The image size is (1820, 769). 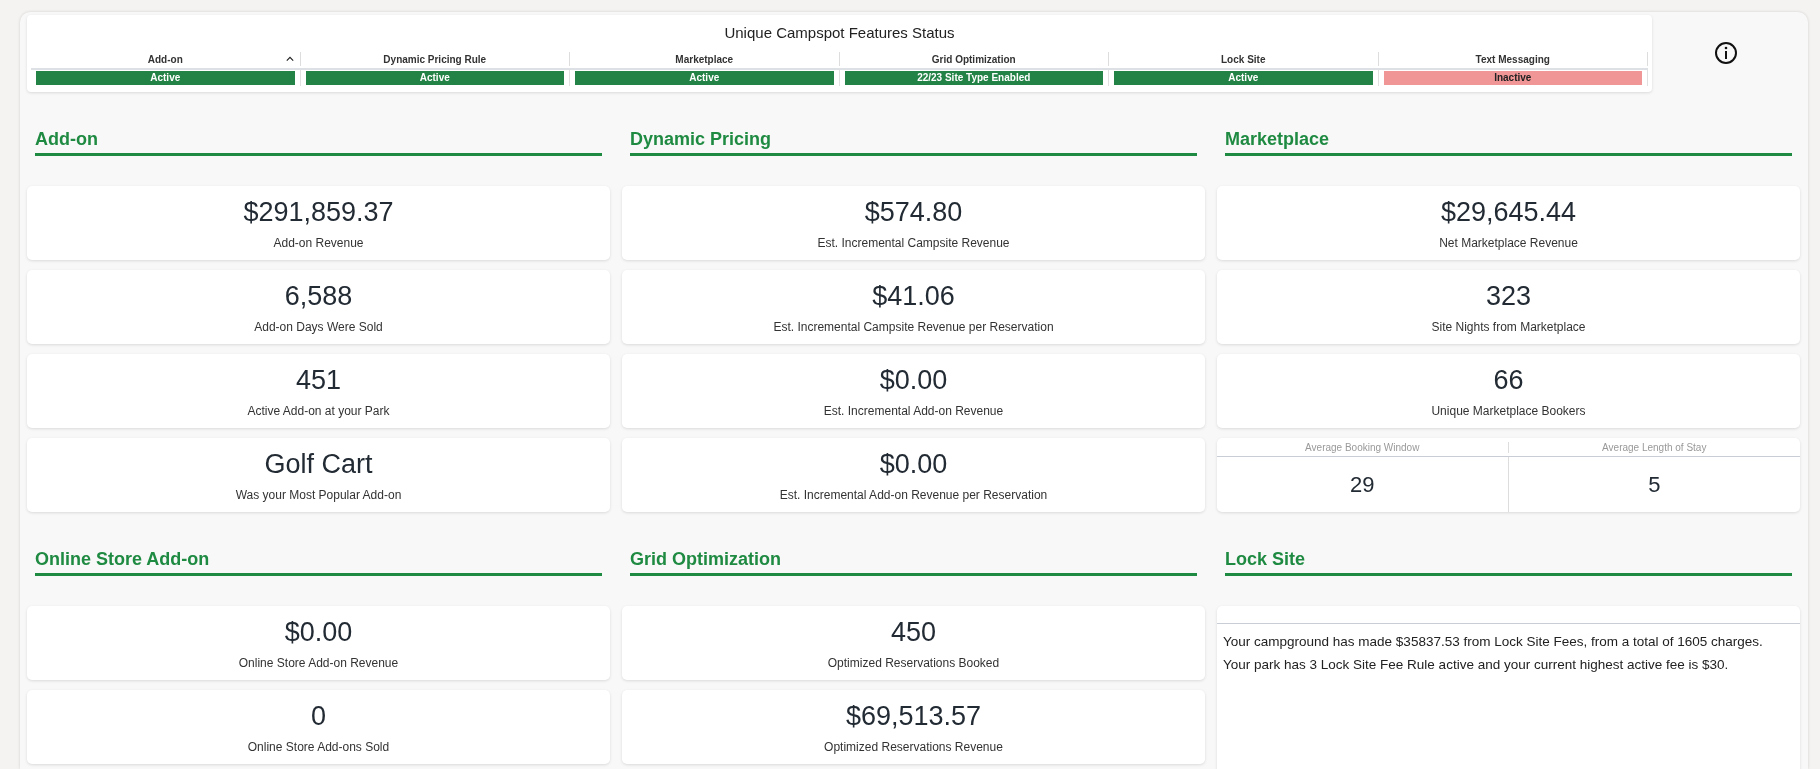 What do you see at coordinates (318, 326) in the screenshot?
I see `metric-label: Add-on Days Were Sold` at bounding box center [318, 326].